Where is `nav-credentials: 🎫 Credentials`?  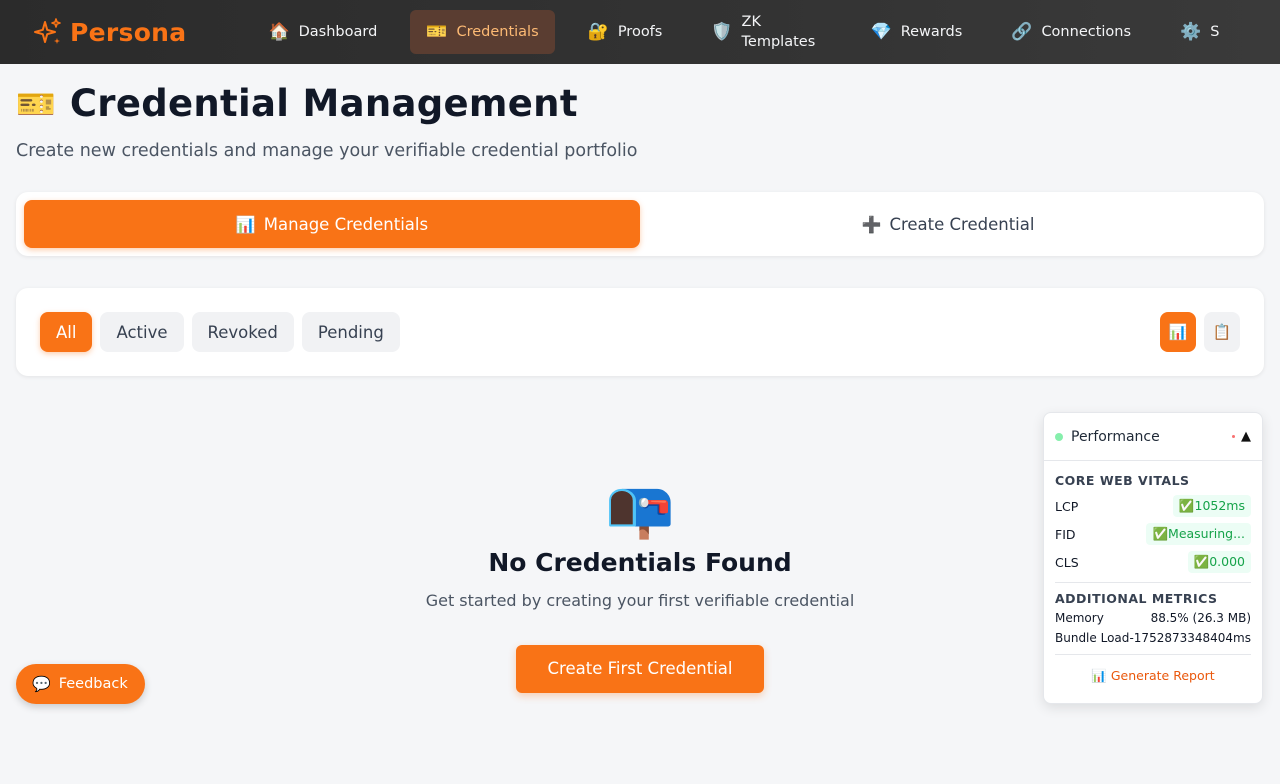 nav-credentials: 🎫 Credentials is located at coordinates (482, 32).